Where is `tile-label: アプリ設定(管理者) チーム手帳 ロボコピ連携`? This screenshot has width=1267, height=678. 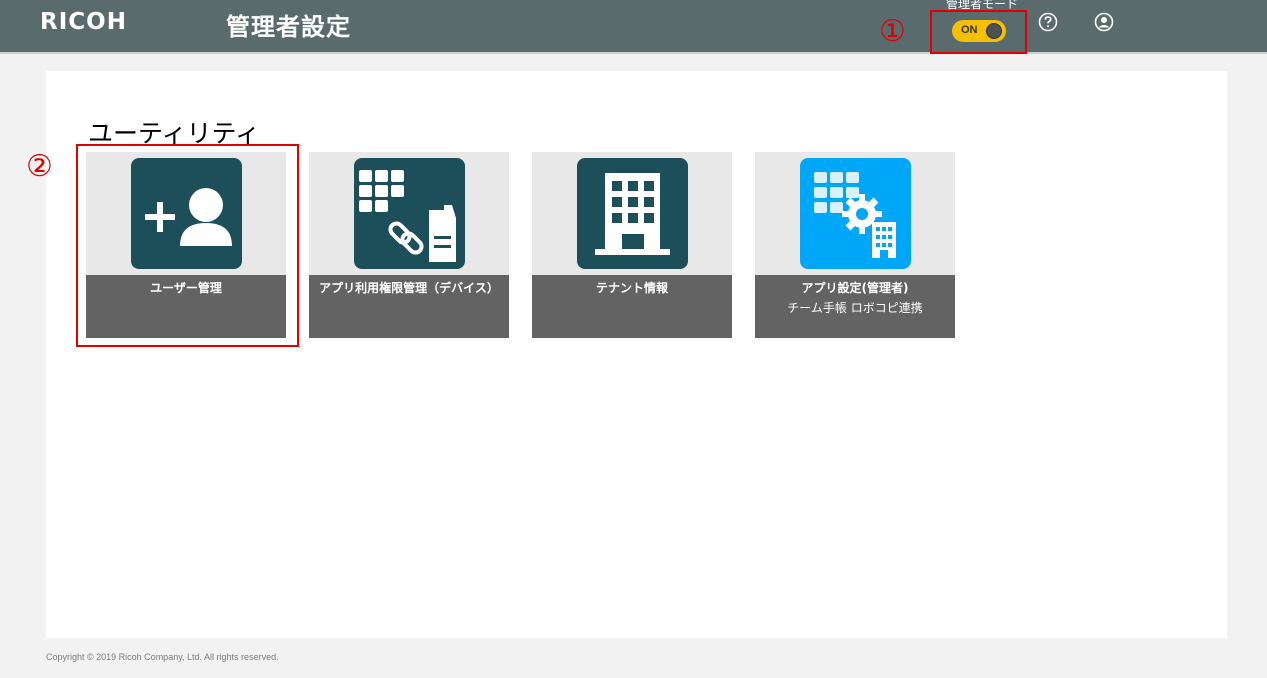 tile-label: アプリ設定(管理者) チーム手帳 ロボコピ連携 is located at coordinates (855, 306).